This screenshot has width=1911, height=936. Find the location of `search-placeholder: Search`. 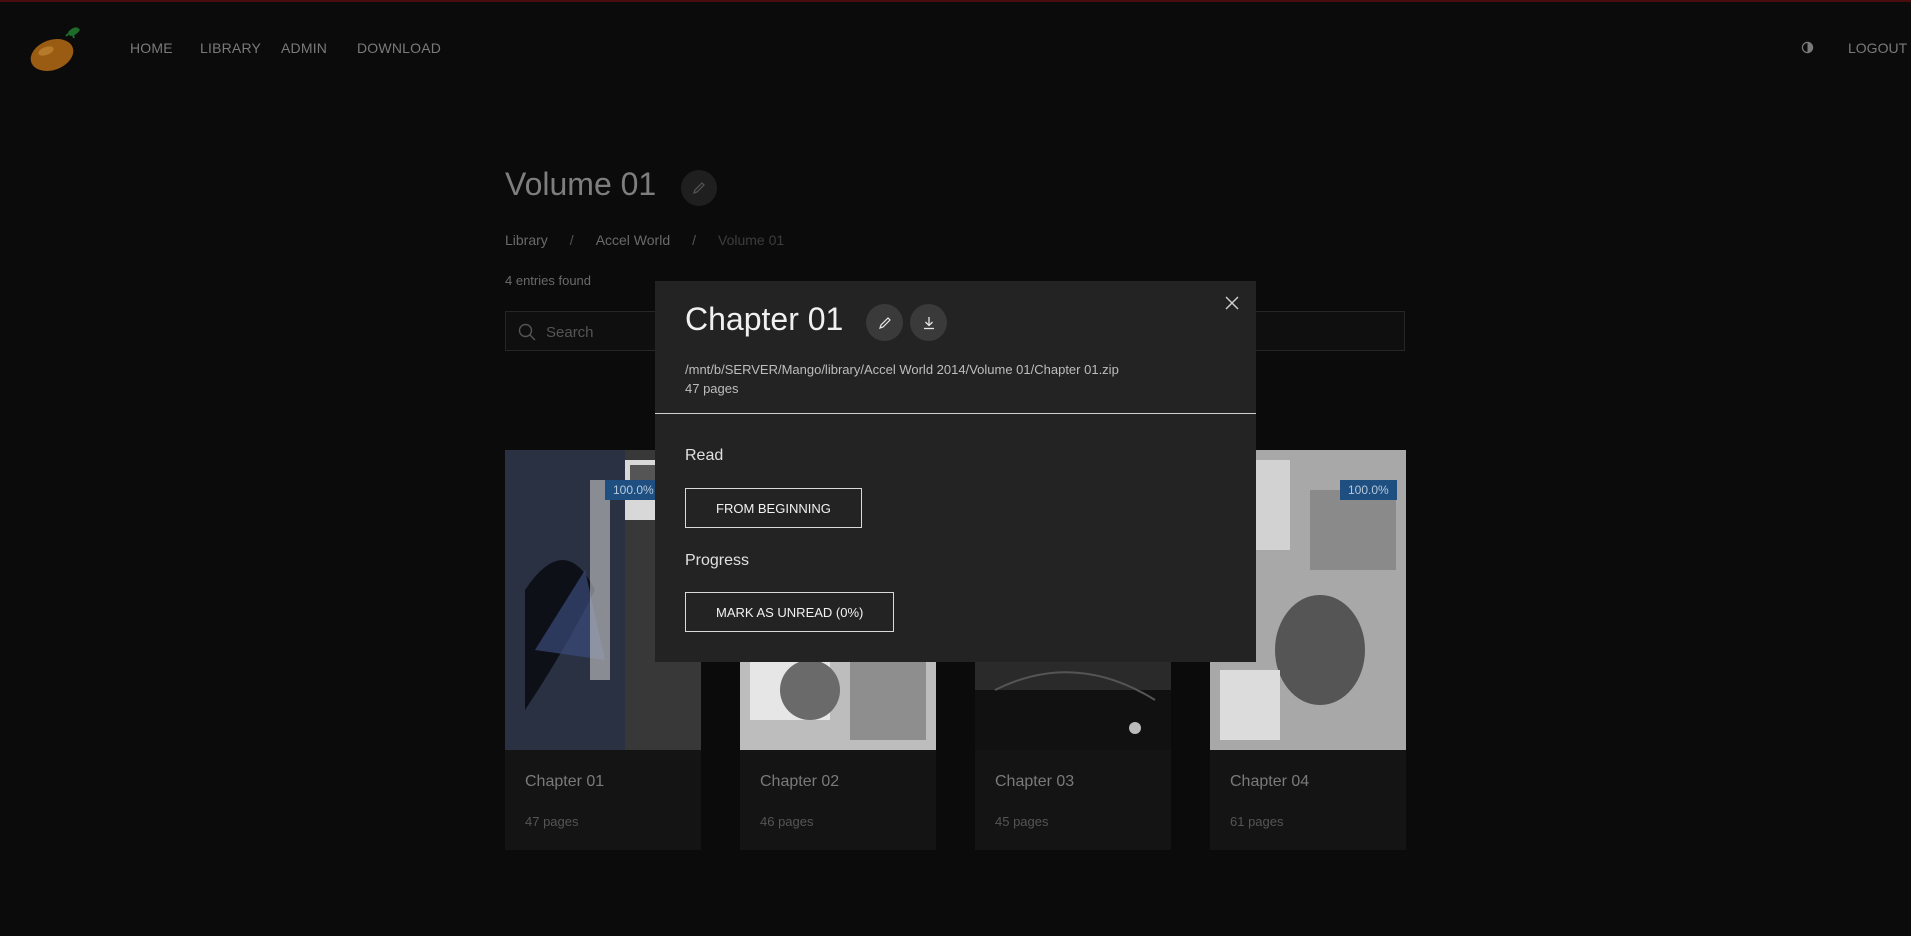

search-placeholder: Search is located at coordinates (570, 332).